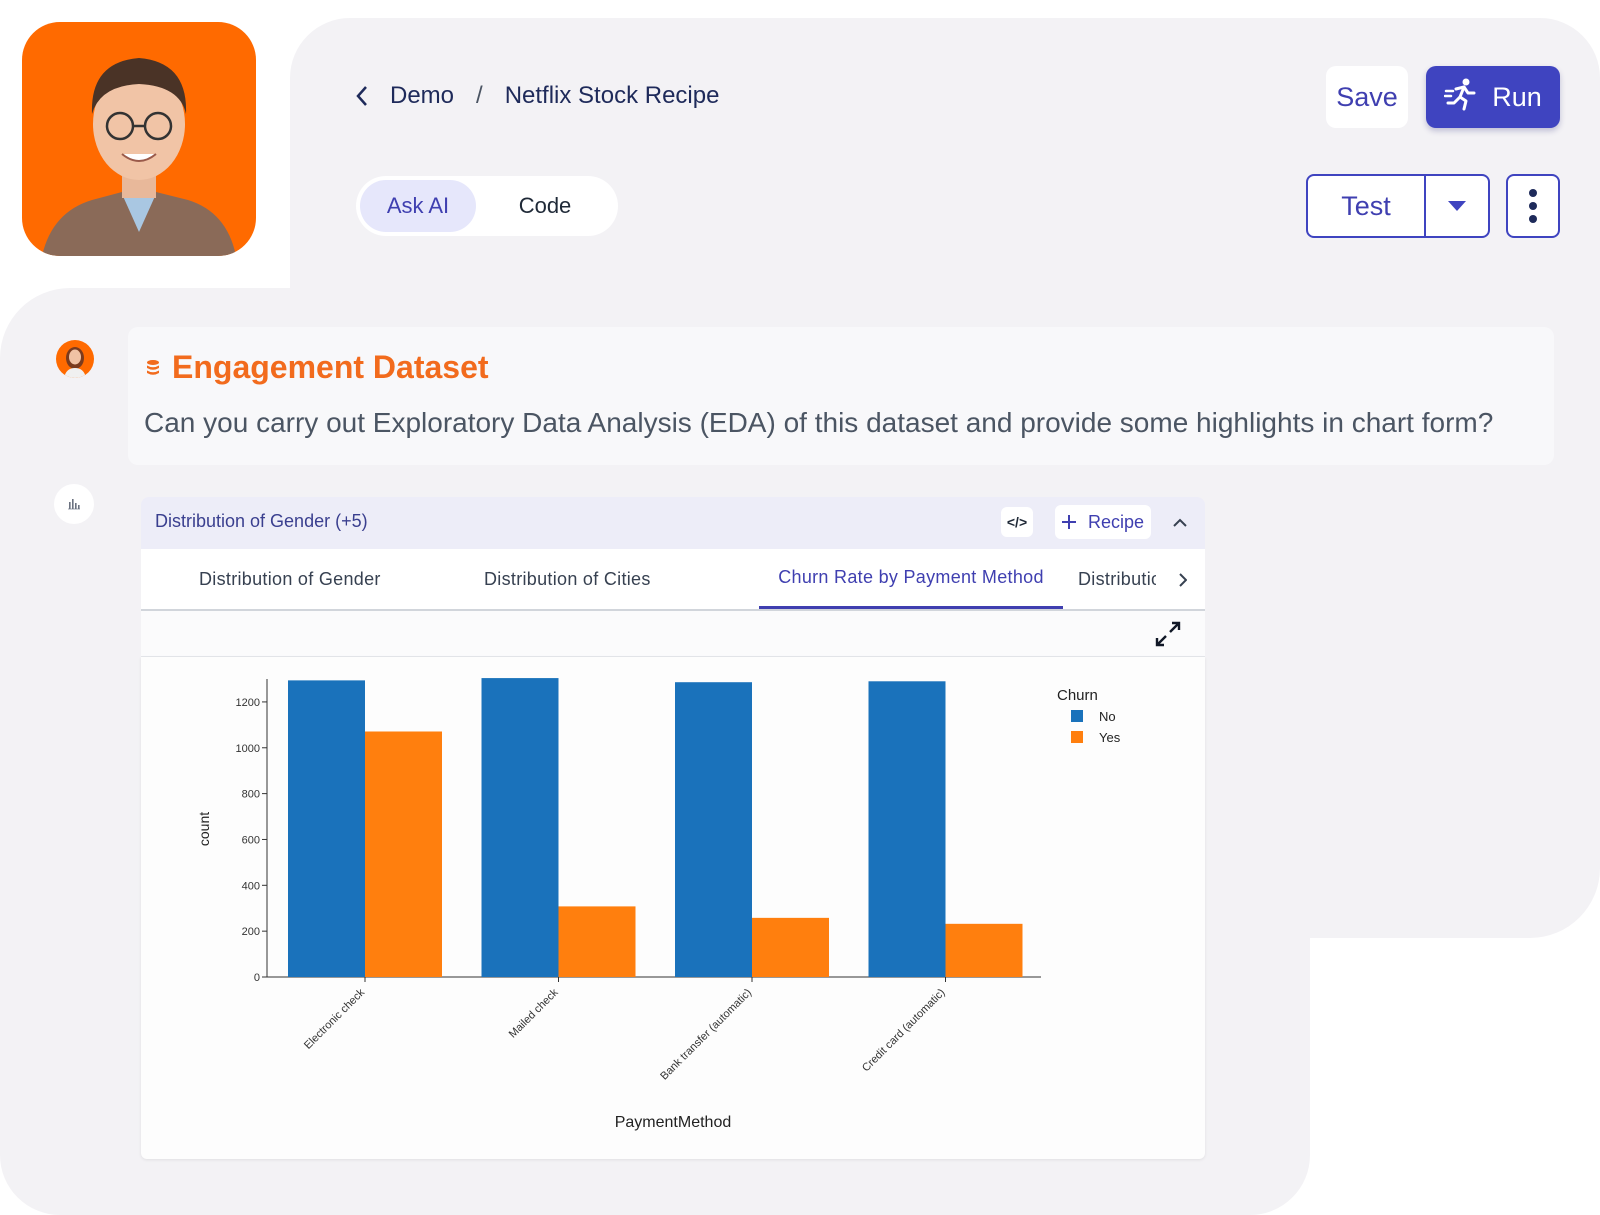 This screenshot has width=1600, height=1215. Describe the element at coordinates (706, 1035) in the screenshot. I see `x-tick-label: Bank transfer (automatic)` at that location.